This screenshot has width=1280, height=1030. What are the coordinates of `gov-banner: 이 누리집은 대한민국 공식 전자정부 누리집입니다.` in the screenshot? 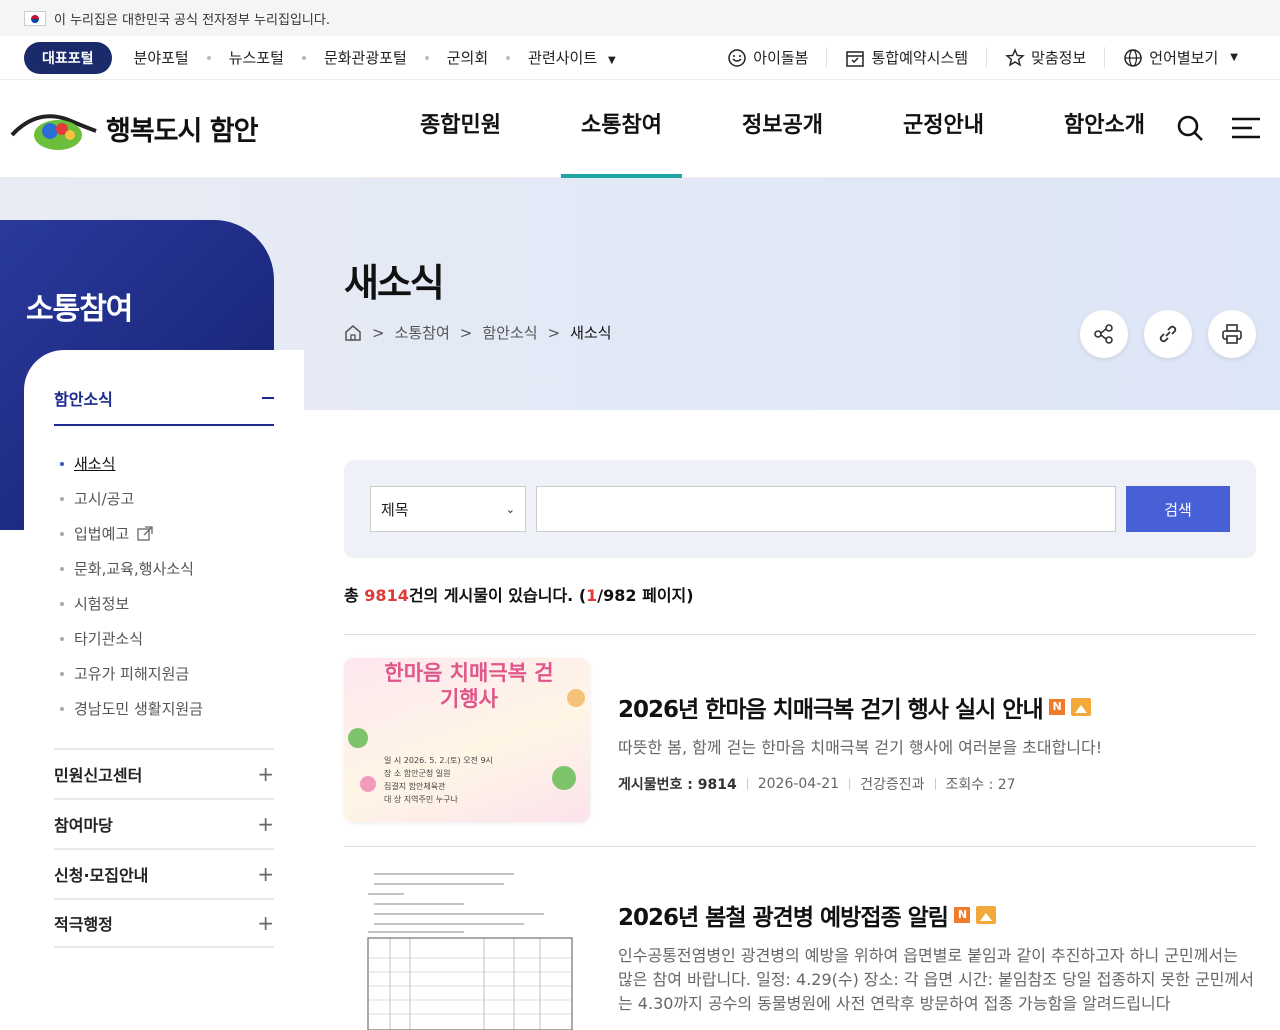 It's located at (640, 18).